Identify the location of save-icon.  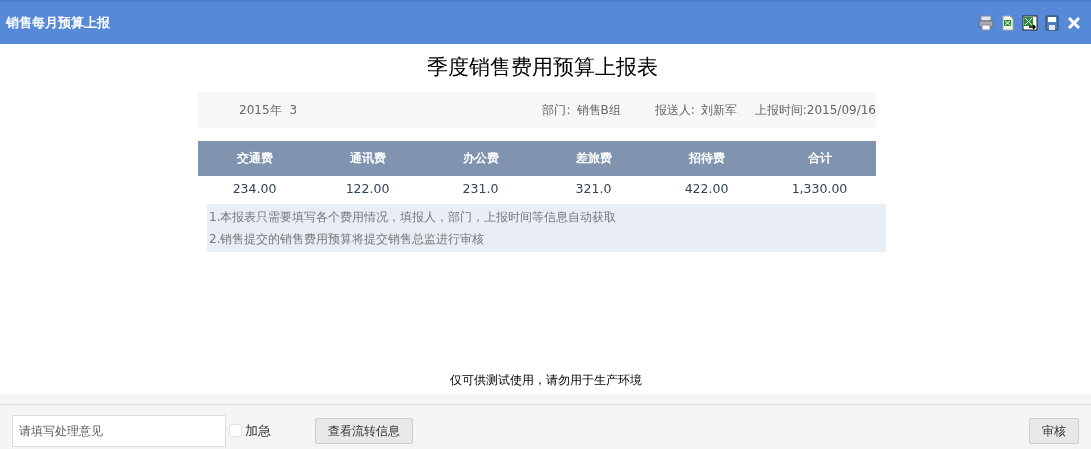
(1052, 23).